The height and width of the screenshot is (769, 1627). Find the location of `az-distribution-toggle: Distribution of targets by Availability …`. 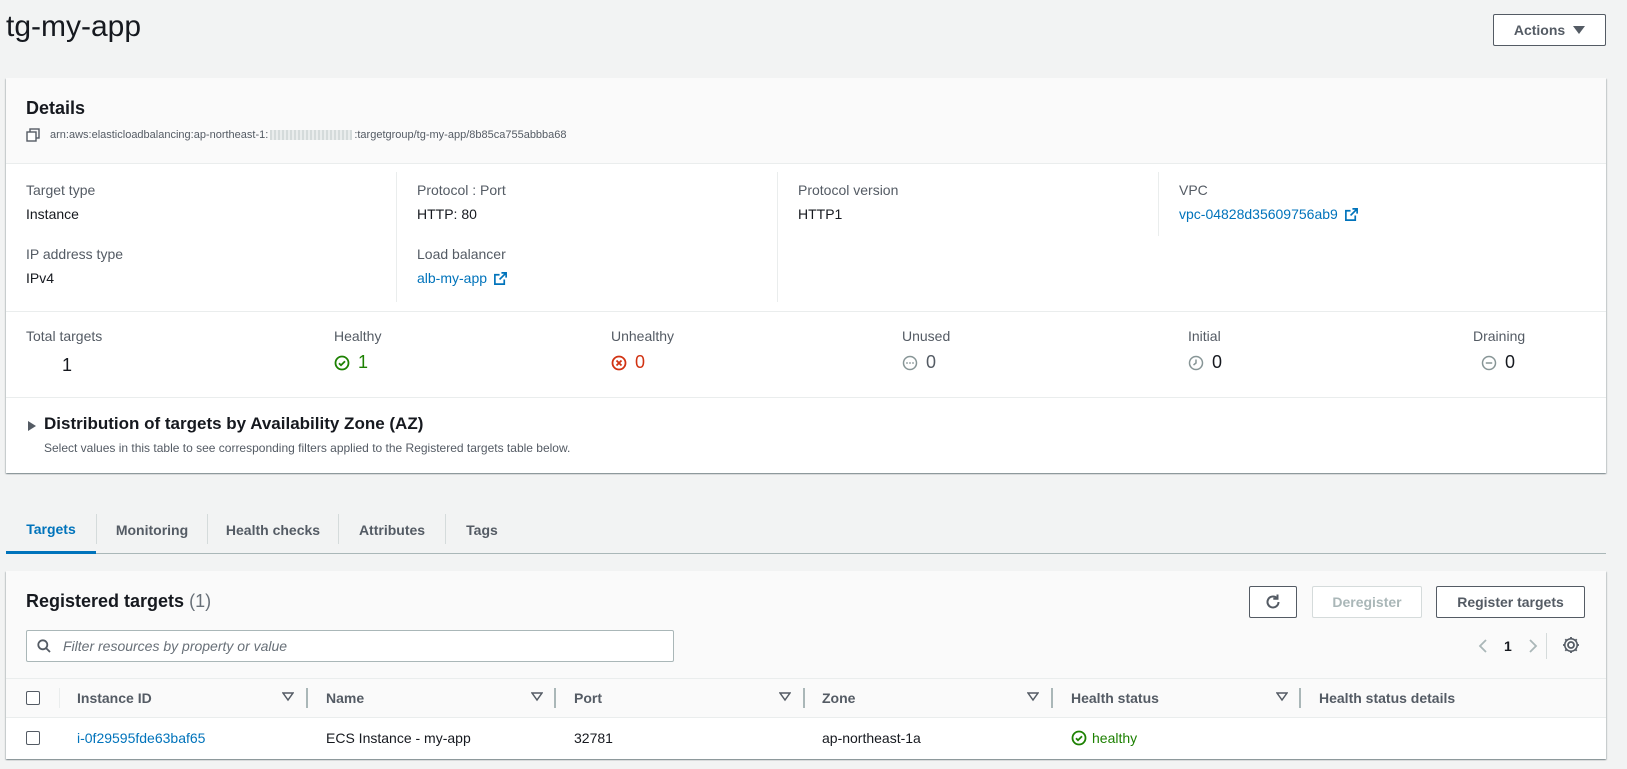

az-distribution-toggle: Distribution of targets by Availability … is located at coordinates (233, 424).